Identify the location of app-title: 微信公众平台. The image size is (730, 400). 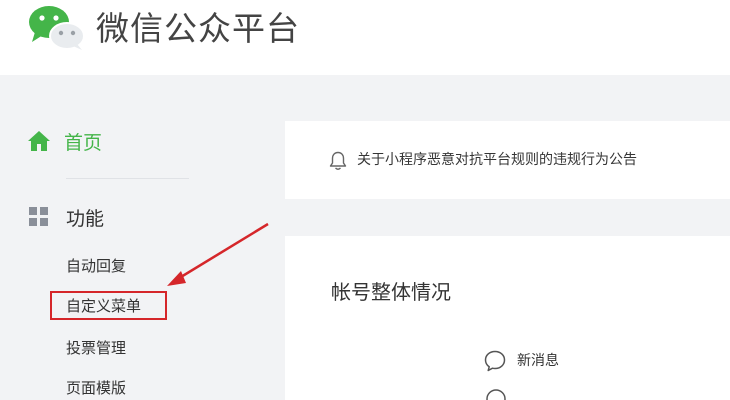
(198, 28).